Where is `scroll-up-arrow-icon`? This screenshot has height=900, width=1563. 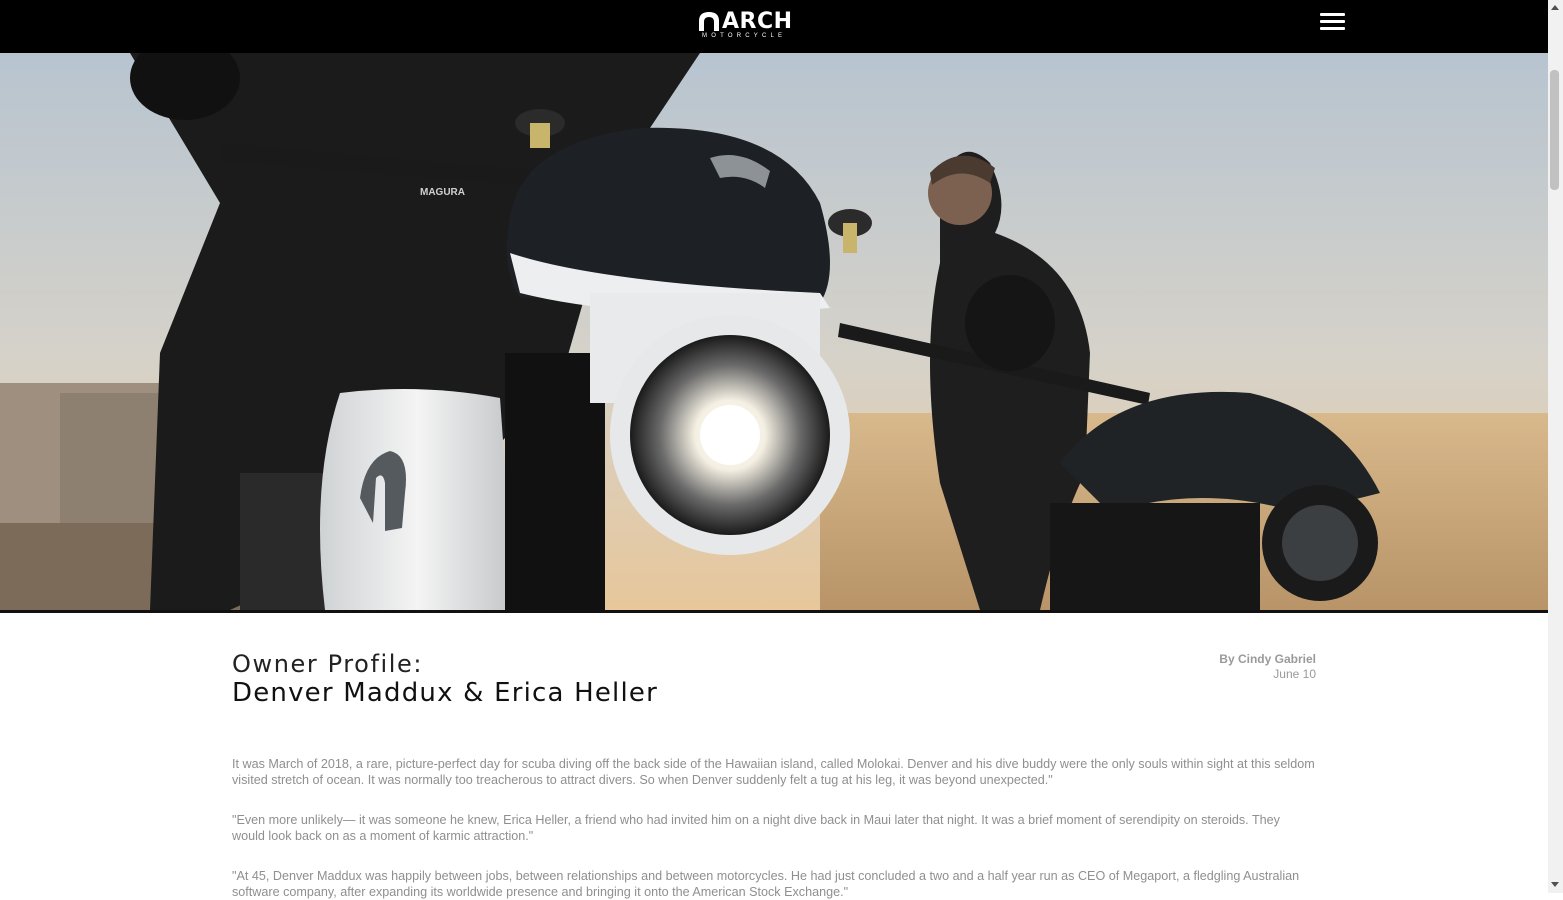
scroll-up-arrow-icon is located at coordinates (1555, 7).